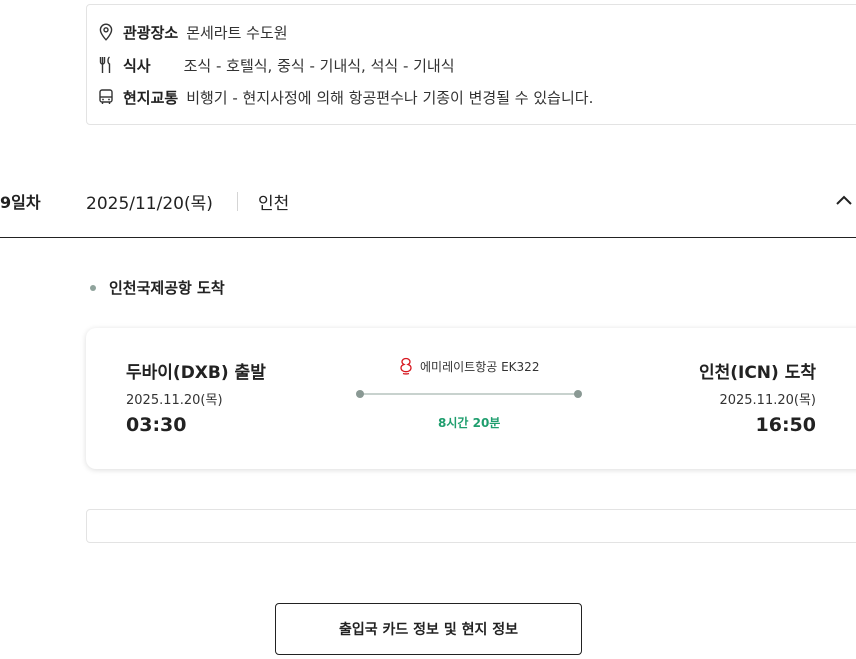 Image resolution: width=856 pixels, height=659 pixels. Describe the element at coordinates (137, 65) in the screenshot. I see `meals-label: 식사` at that location.